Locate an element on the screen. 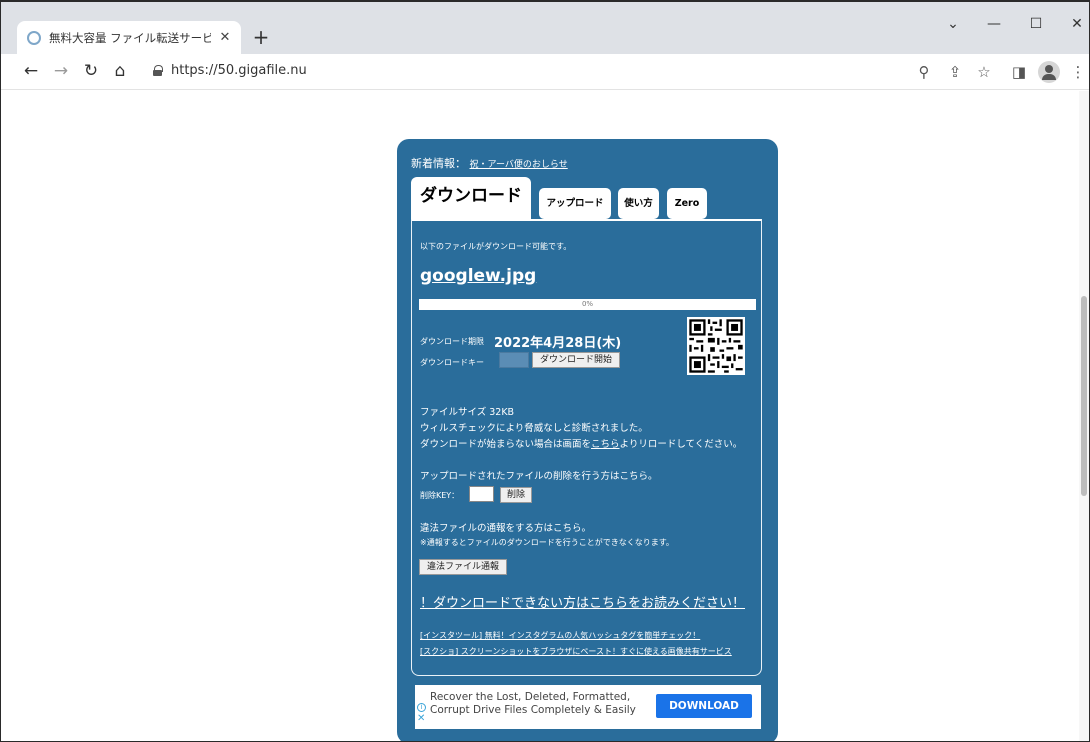 Image resolution: width=1090 pixels, height=742 pixels. reload-text: ダウンロードが始まらない場合は画面をこちらよりリロードしてください。 is located at coordinates (581, 443).